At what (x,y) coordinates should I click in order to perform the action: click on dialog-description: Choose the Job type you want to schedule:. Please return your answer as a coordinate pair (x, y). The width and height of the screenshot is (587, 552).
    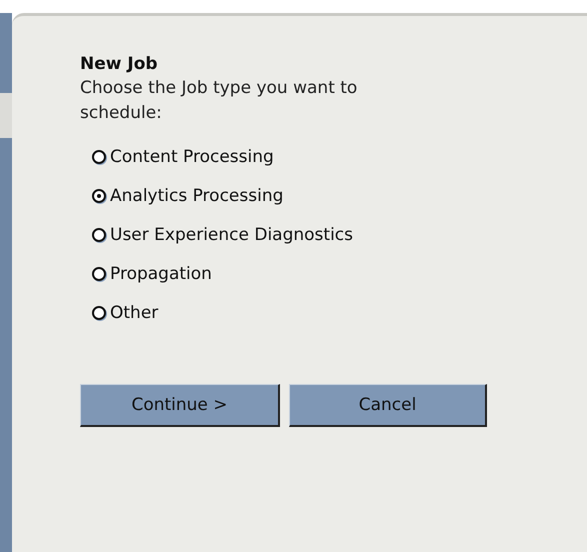
    Looking at the image, I should click on (219, 101).